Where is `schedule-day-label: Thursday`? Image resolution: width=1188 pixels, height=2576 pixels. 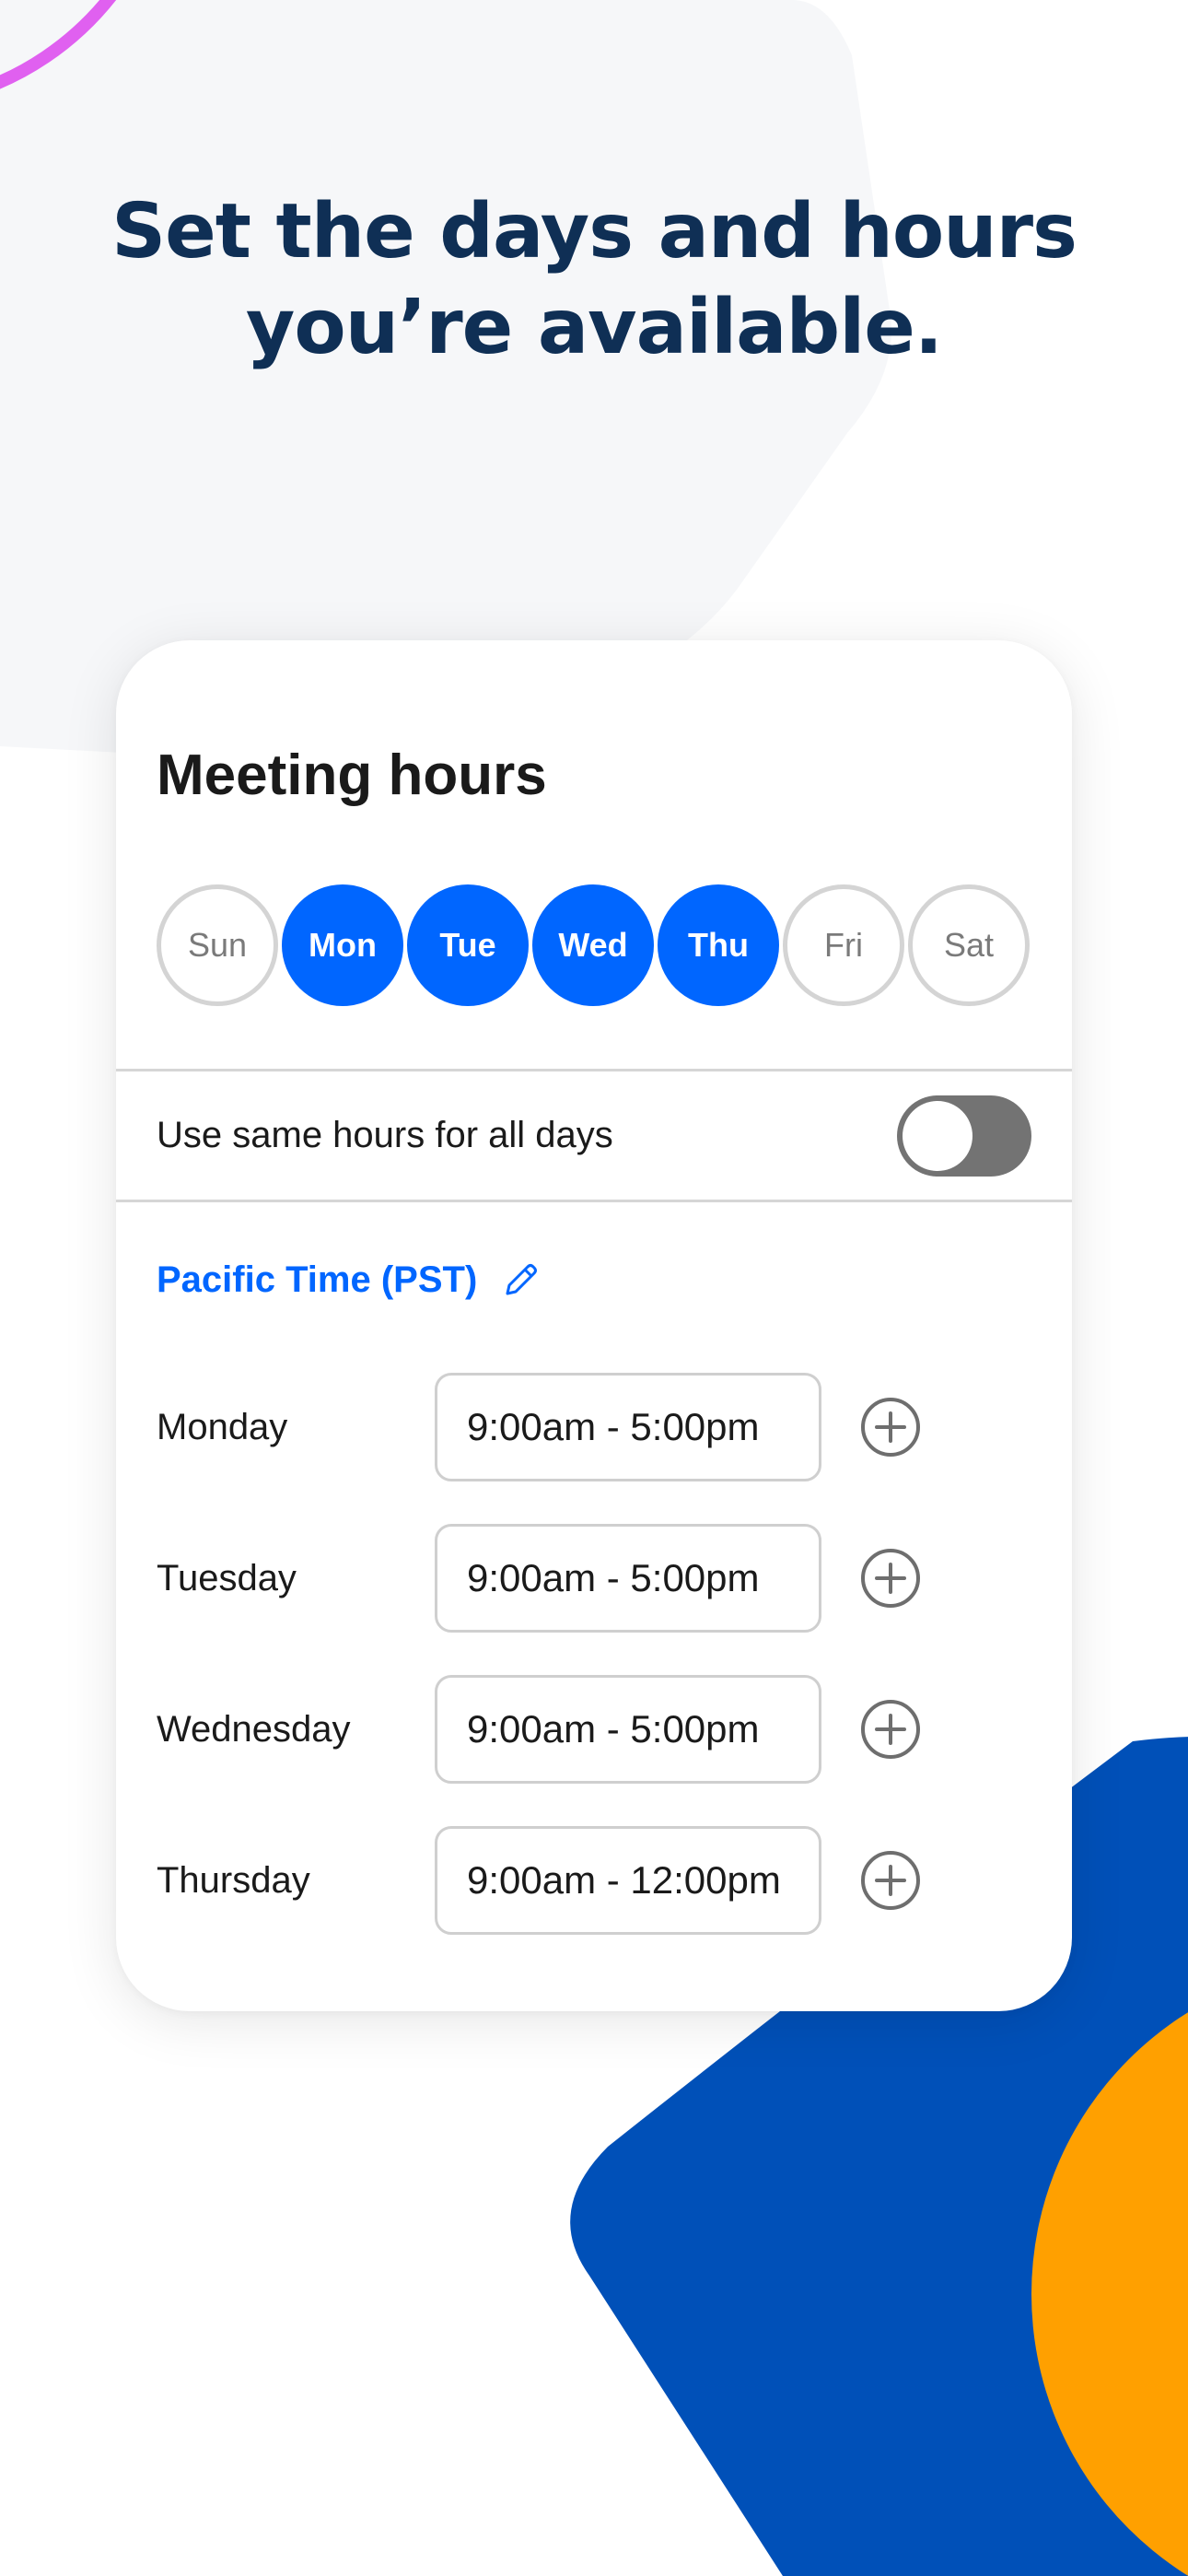
schedule-day-label: Thursday is located at coordinates (233, 1880).